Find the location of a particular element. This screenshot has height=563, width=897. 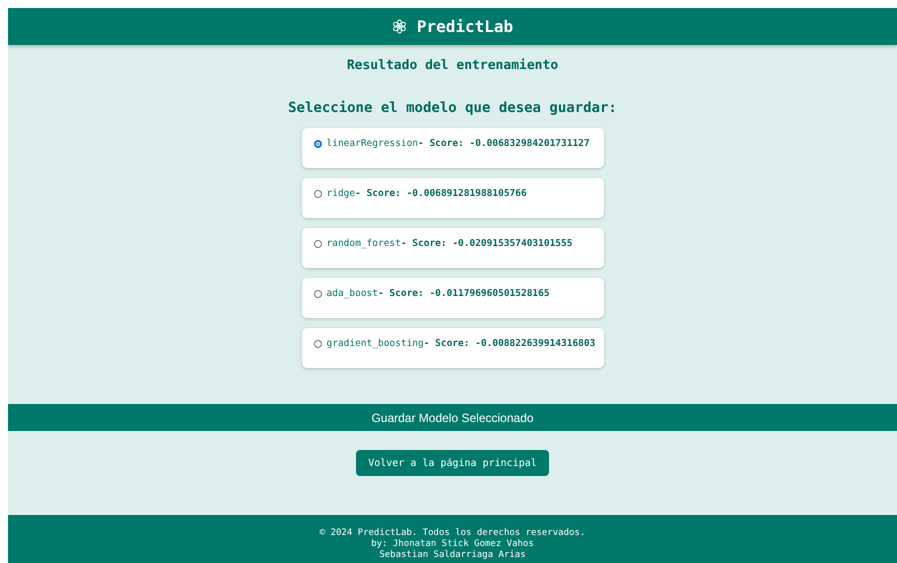

model-label: gradient_boosting- Score: -0.008822639914316803 is located at coordinates (461, 343).